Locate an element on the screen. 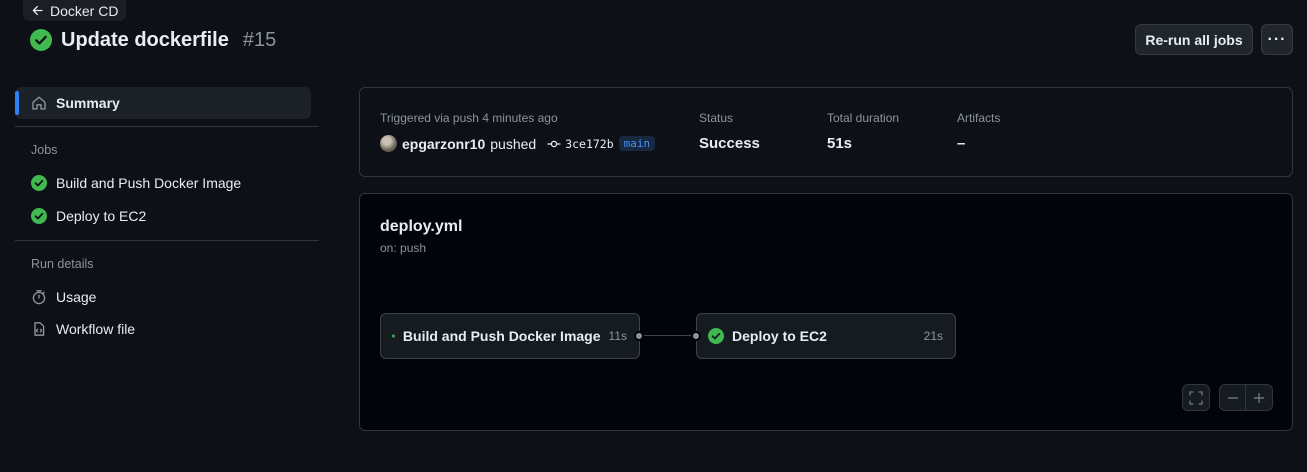 The width and height of the screenshot is (1307, 472). sidebar-item-label: Workflow file is located at coordinates (96, 329).